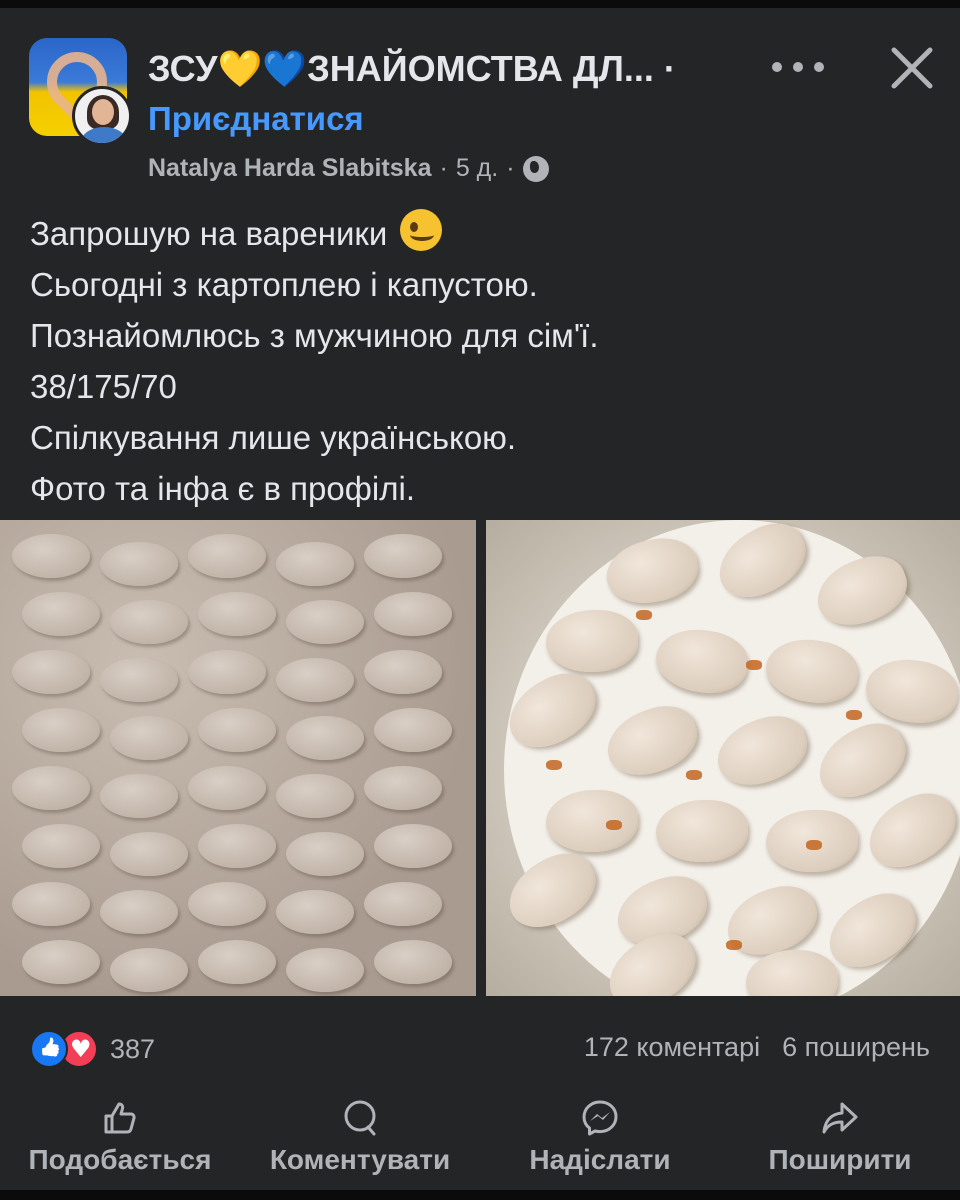 Image resolution: width=960 pixels, height=1200 pixels. I want to click on post-line: Сьогодні з картоплею і капустою., so click(284, 284).